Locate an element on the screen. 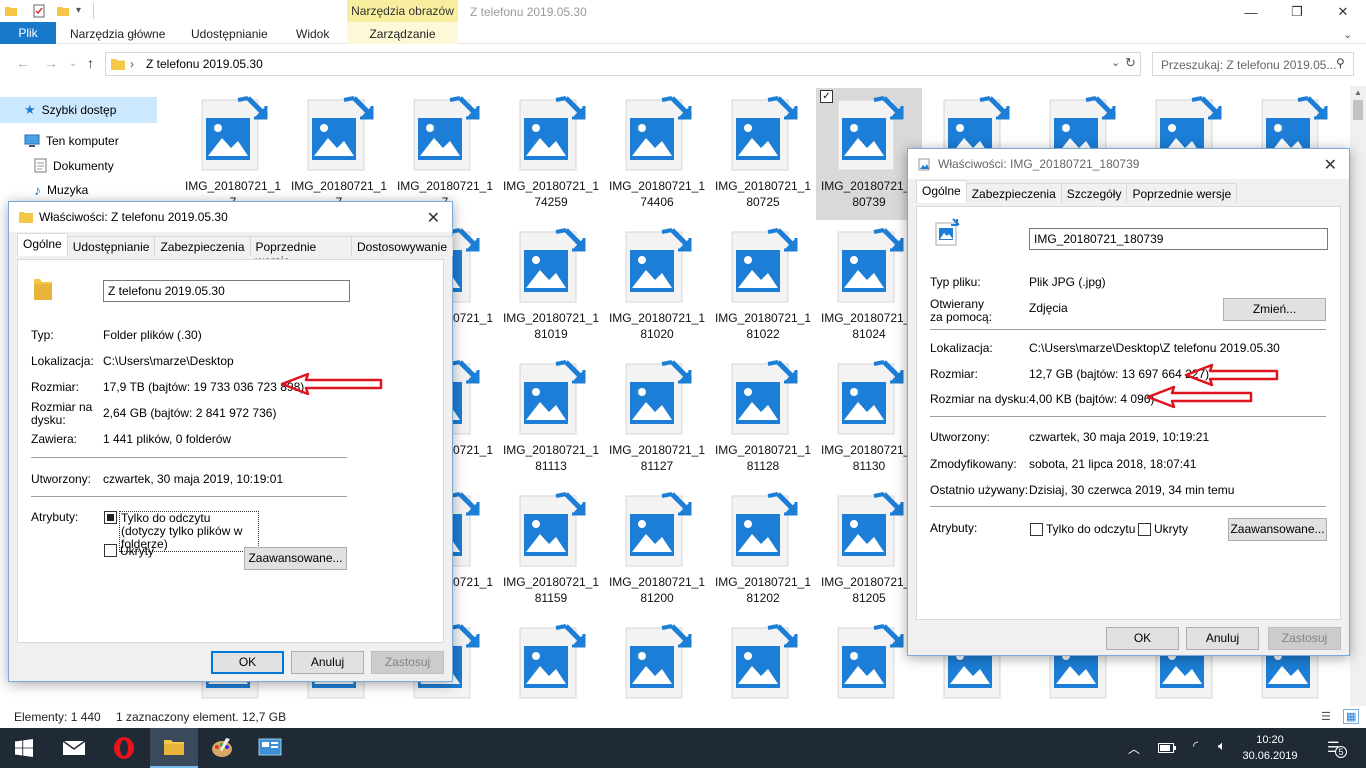  clock: 10:20 30.06.2019 is located at coordinates (1270, 748).